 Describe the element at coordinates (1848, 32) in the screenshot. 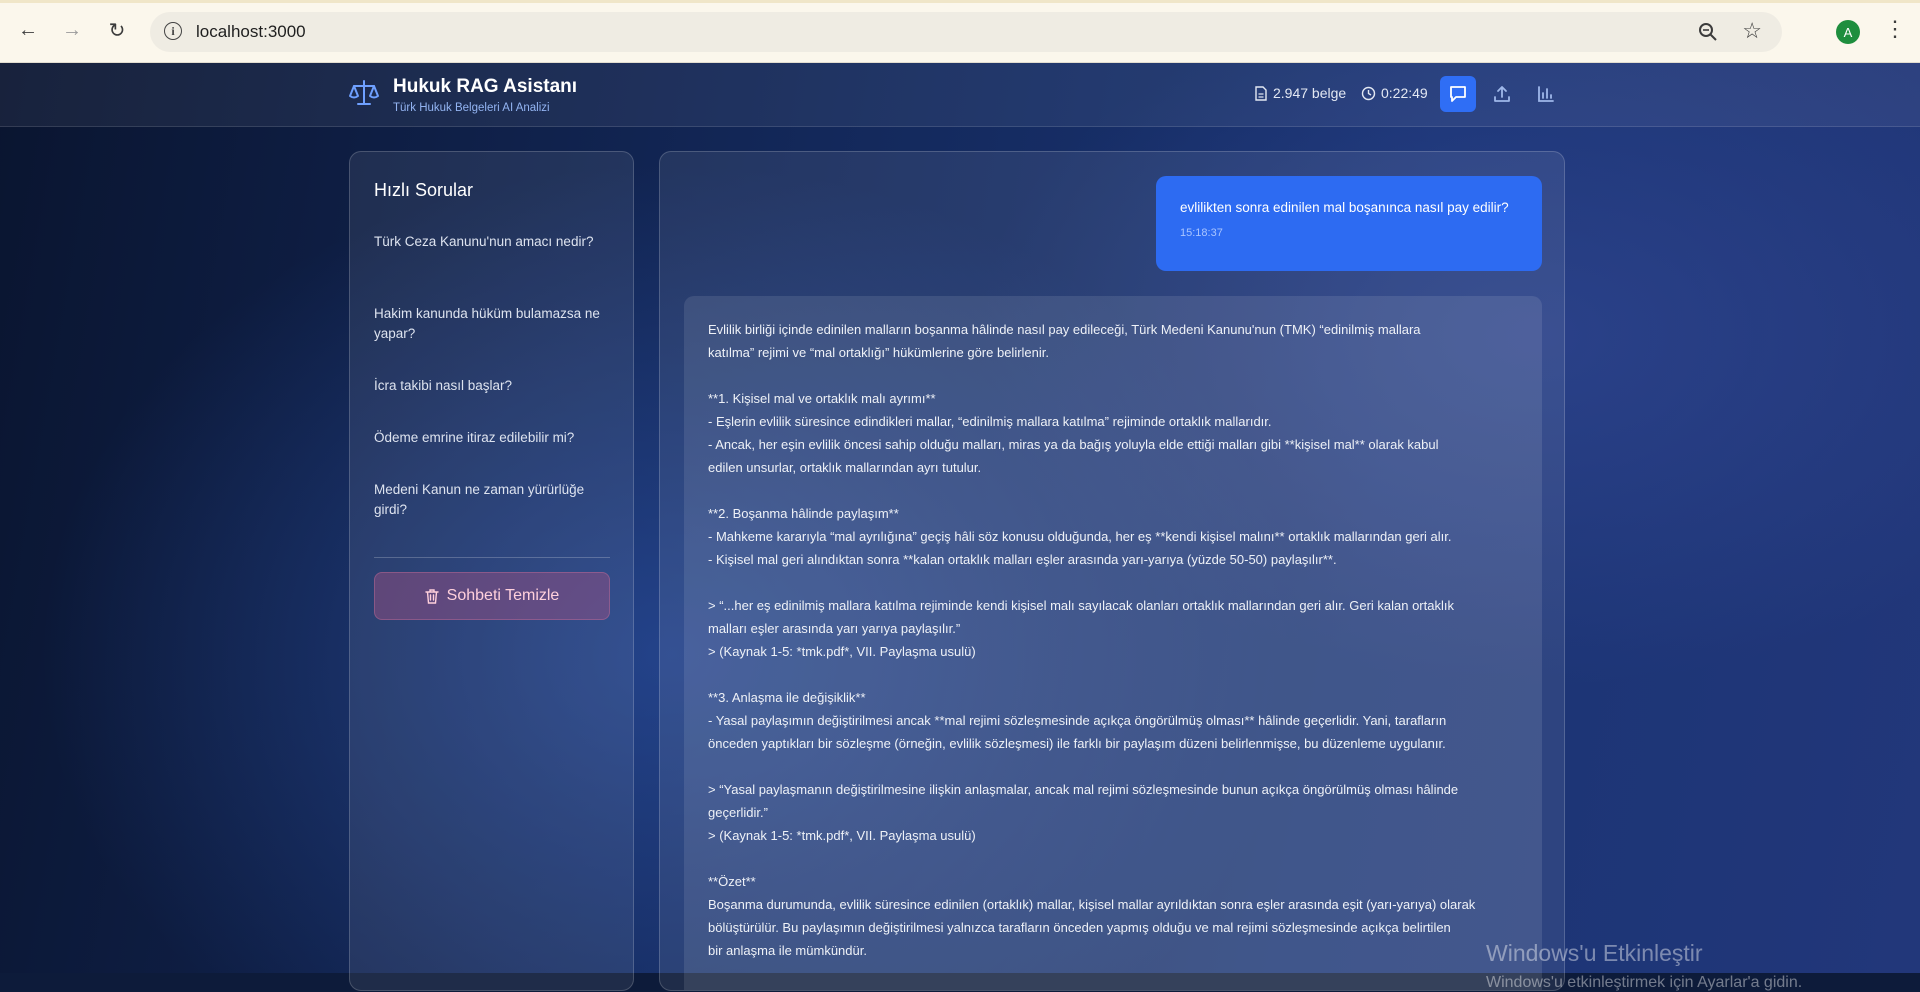

I see `profile-avatar: A` at that location.